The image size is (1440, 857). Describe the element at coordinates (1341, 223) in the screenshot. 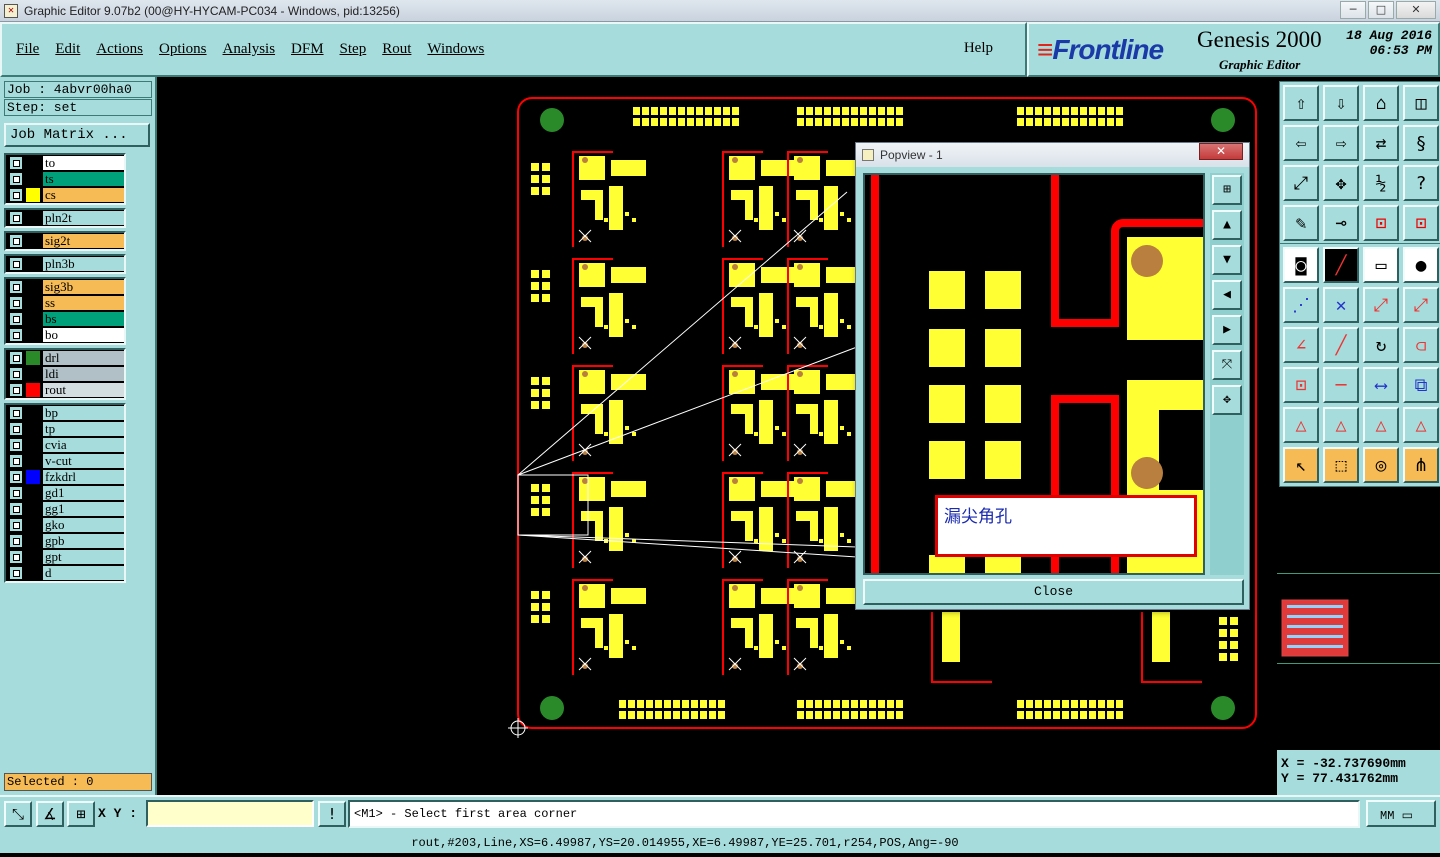

I see `snap-icon: ⊸` at that location.